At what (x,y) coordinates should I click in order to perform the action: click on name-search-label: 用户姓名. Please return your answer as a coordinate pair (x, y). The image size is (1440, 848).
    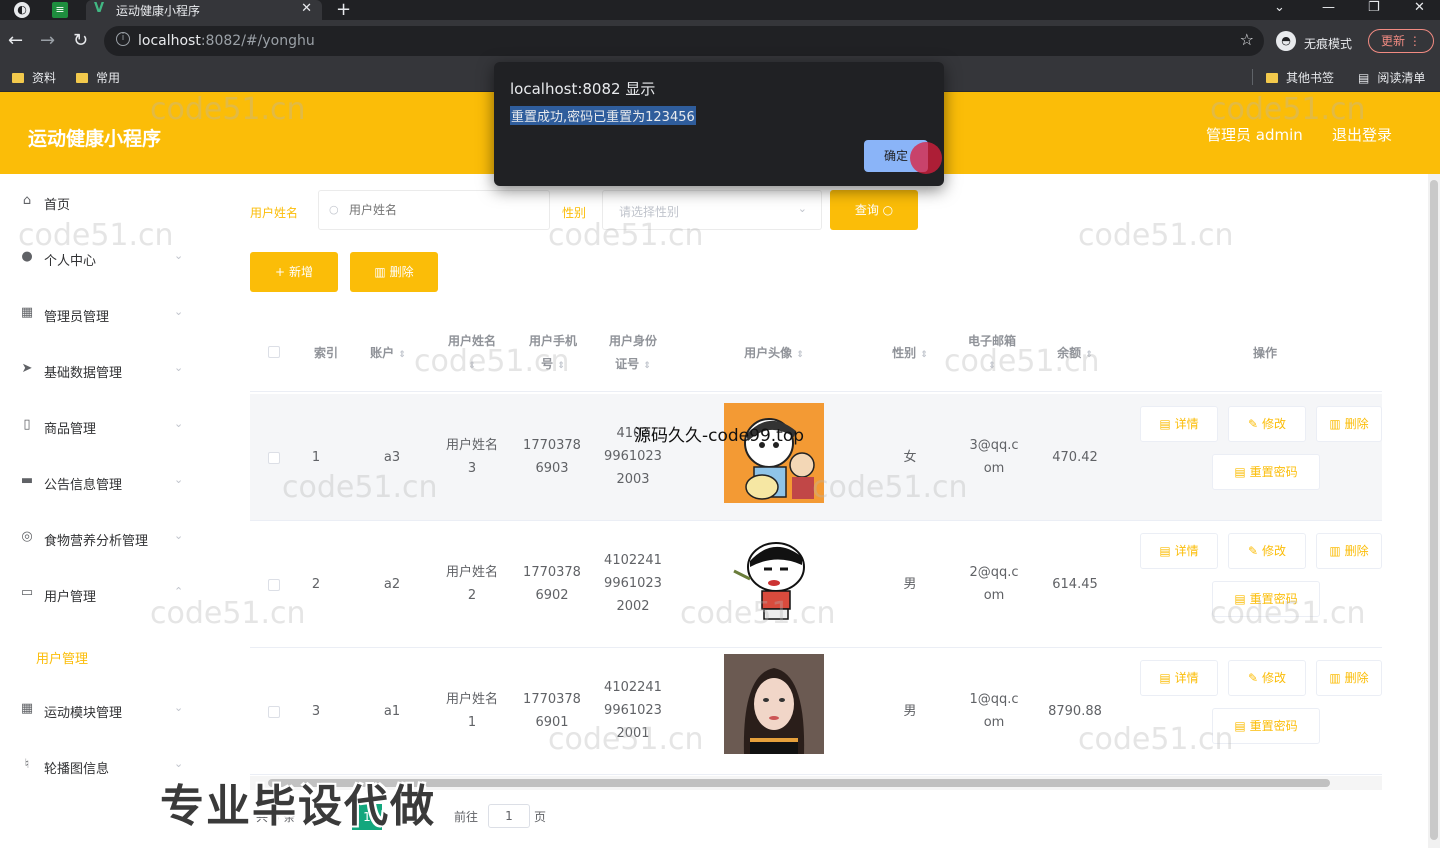
    Looking at the image, I should click on (274, 213).